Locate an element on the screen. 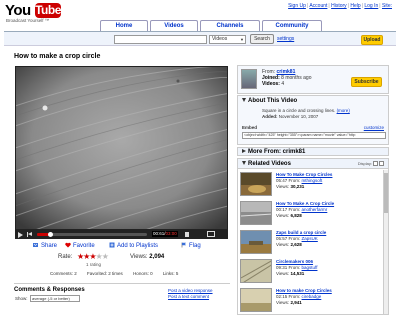  related-video-title: Zaps build a crop circle is located at coordinates (301, 232).